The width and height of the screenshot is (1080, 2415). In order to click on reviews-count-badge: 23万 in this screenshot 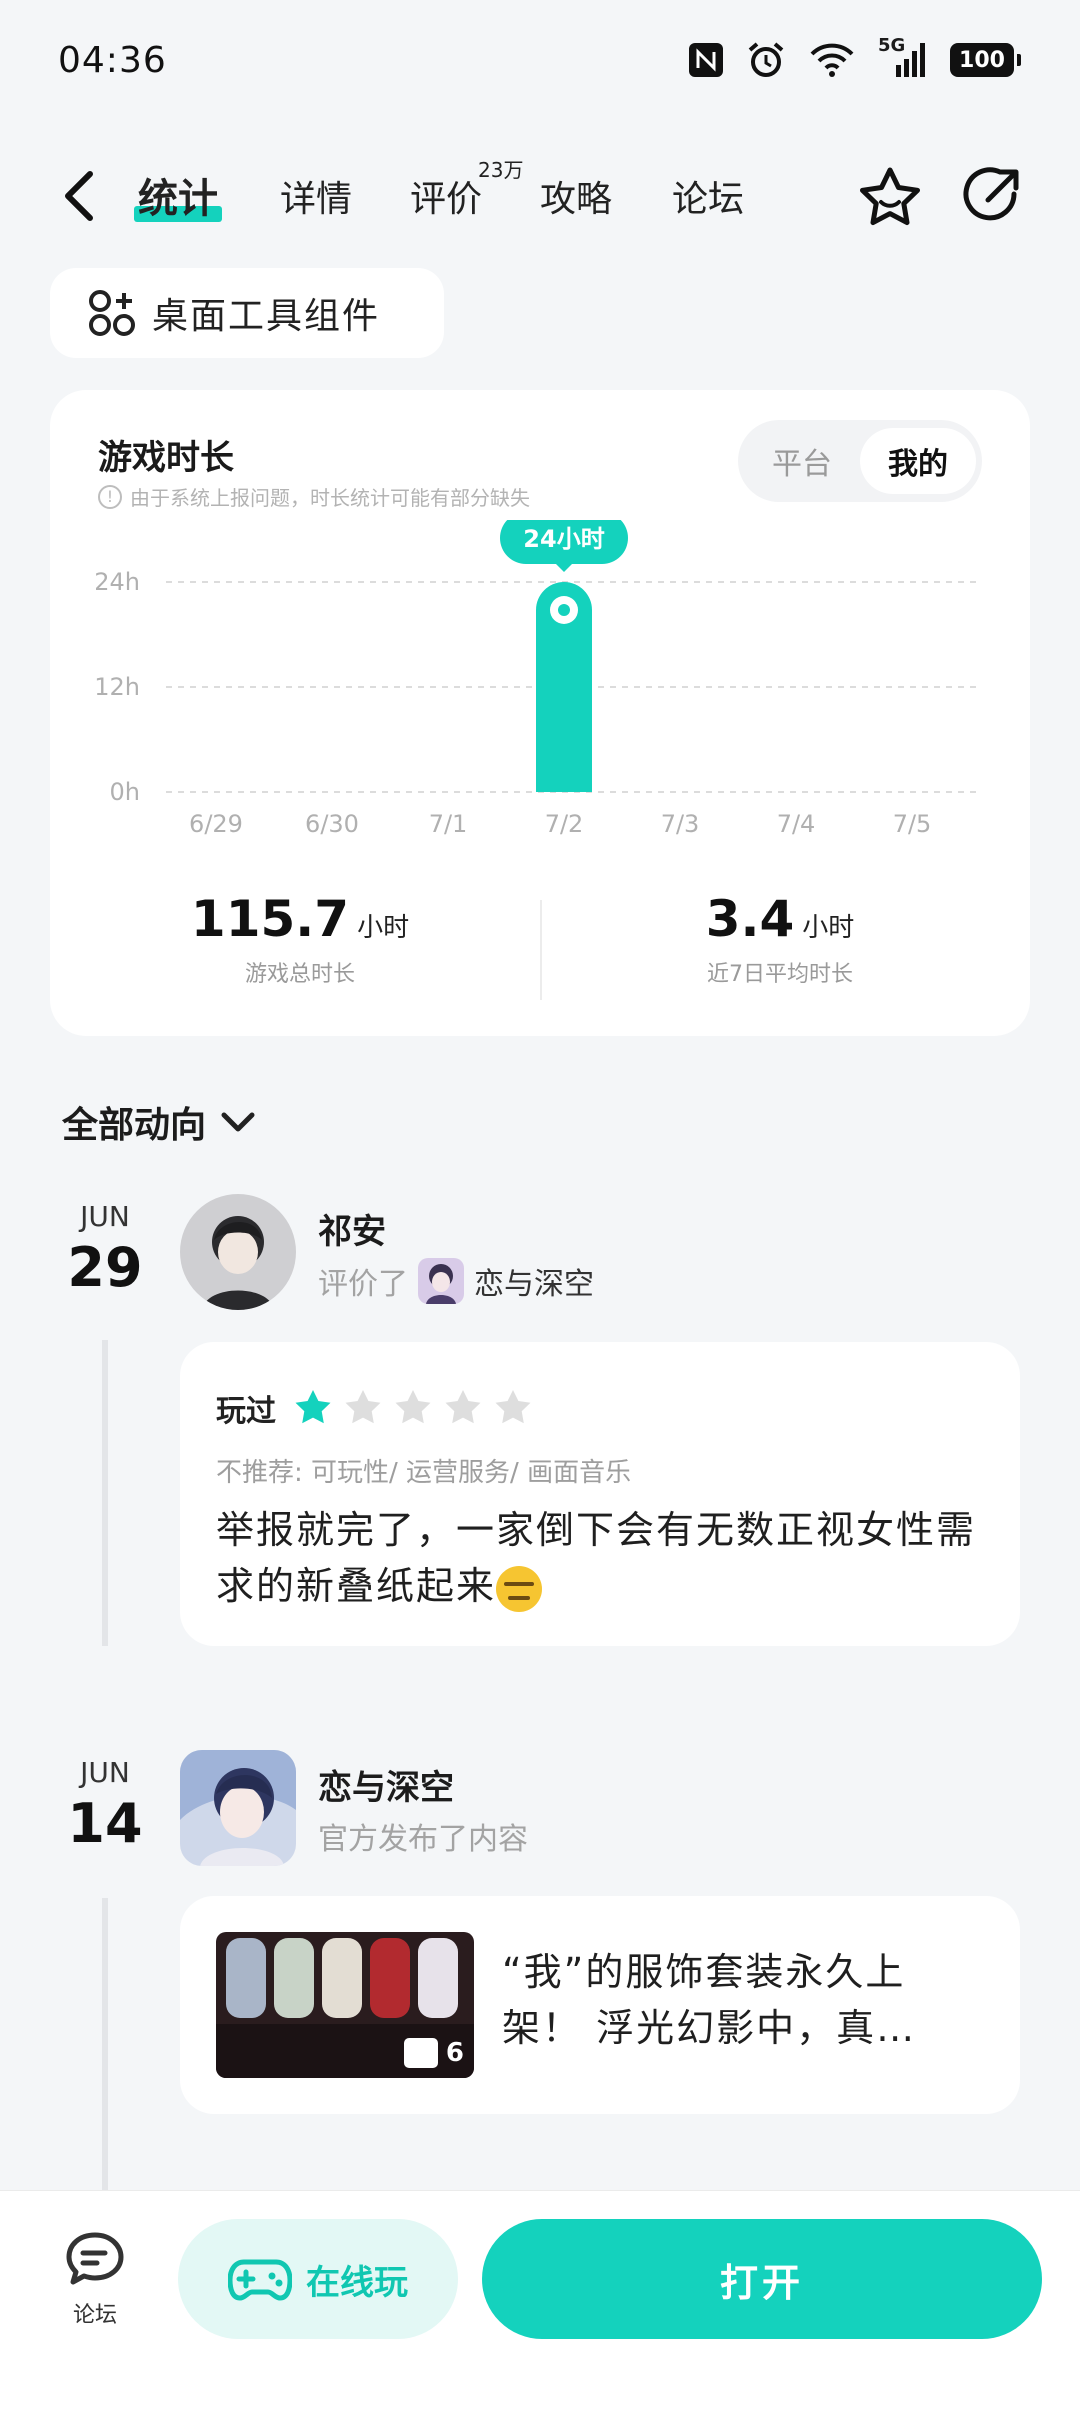, I will do `click(501, 170)`.